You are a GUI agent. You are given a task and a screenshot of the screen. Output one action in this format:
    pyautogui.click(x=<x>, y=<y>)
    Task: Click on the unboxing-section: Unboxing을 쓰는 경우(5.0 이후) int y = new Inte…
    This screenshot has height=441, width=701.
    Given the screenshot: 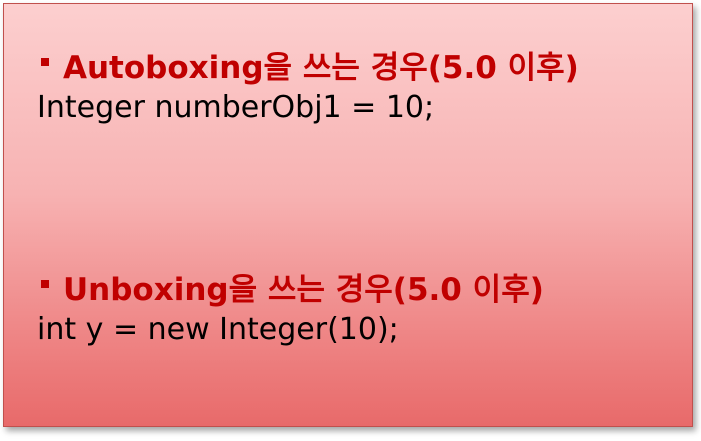 What is the action you would take?
    pyautogui.click(x=290, y=308)
    